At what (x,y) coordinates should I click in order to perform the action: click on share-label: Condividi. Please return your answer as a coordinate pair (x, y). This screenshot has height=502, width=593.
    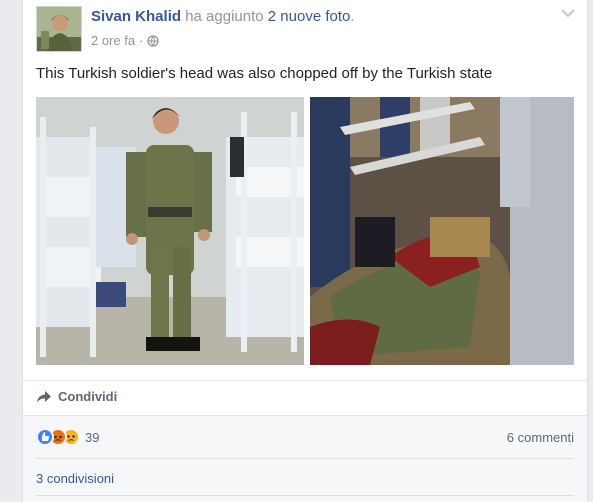
    Looking at the image, I should click on (88, 396).